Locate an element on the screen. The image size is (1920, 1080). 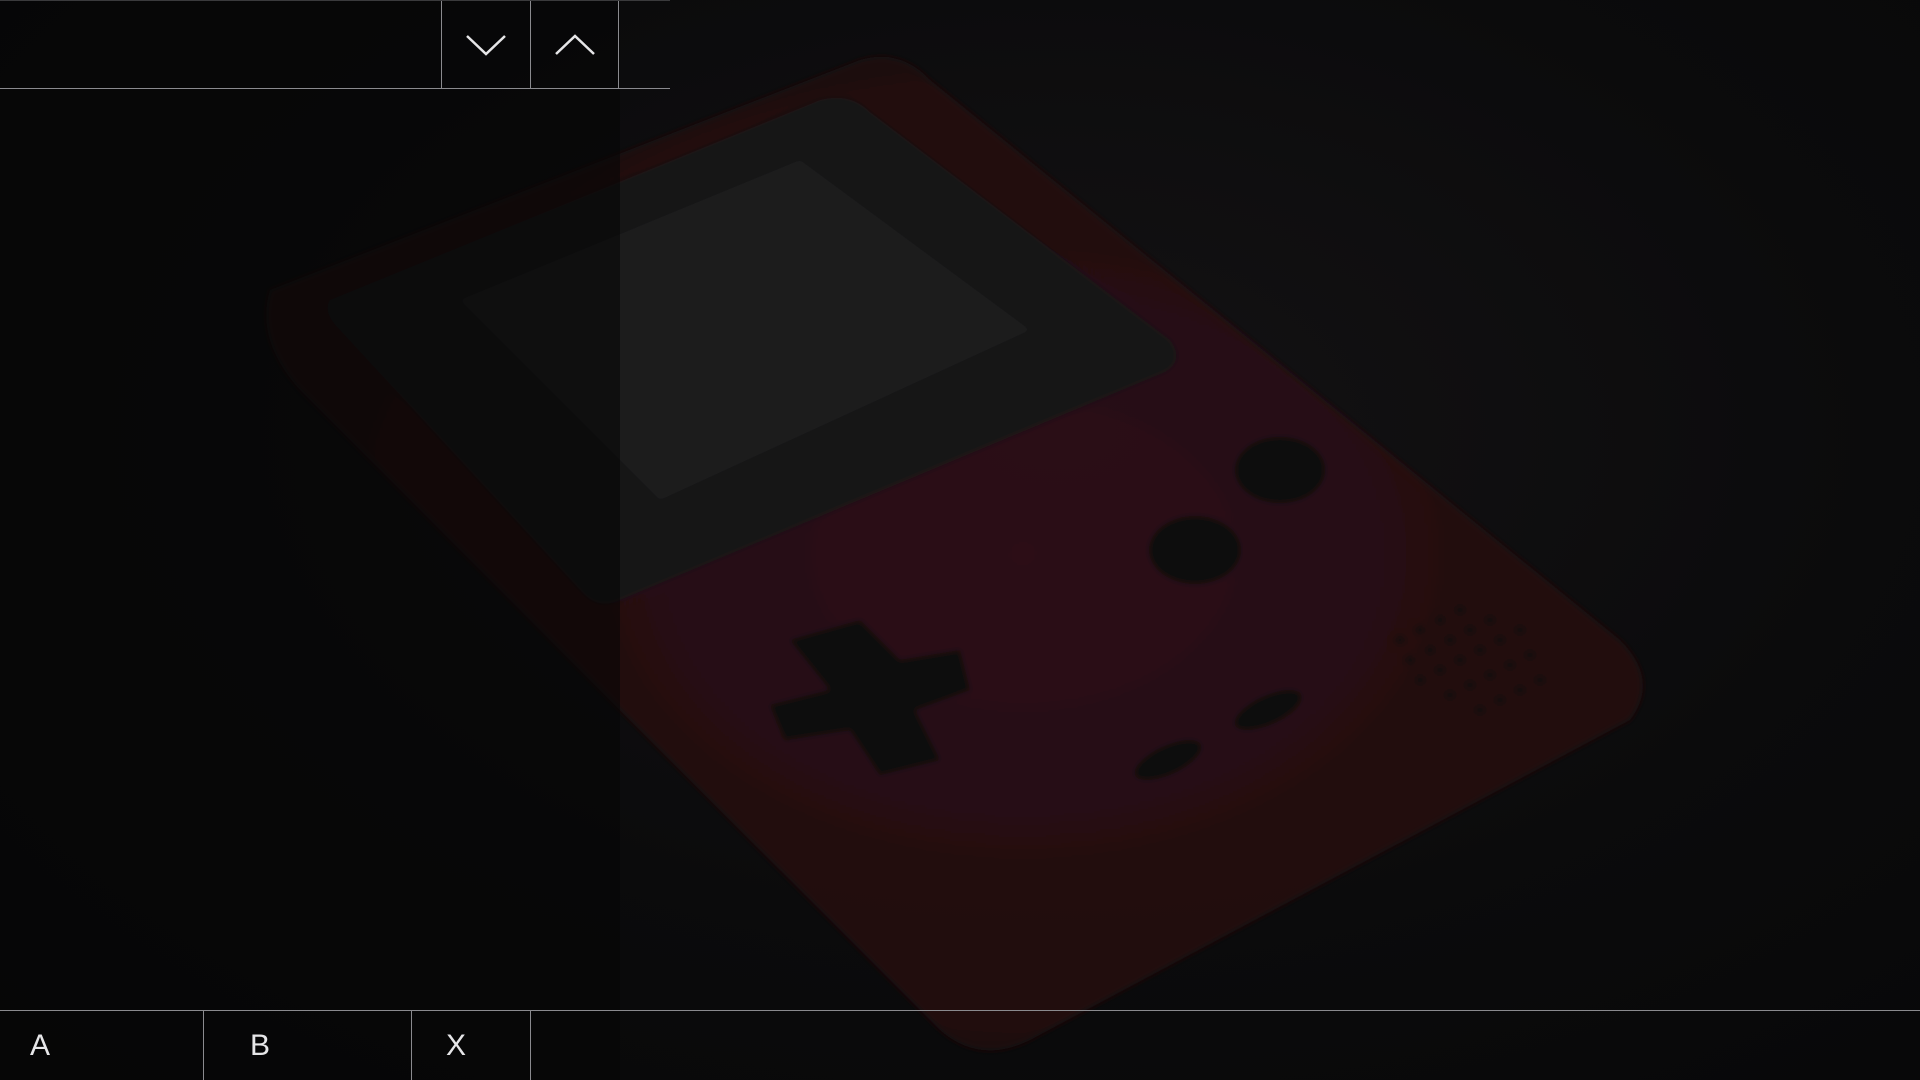
x-button: X is located at coordinates (471, 1045).